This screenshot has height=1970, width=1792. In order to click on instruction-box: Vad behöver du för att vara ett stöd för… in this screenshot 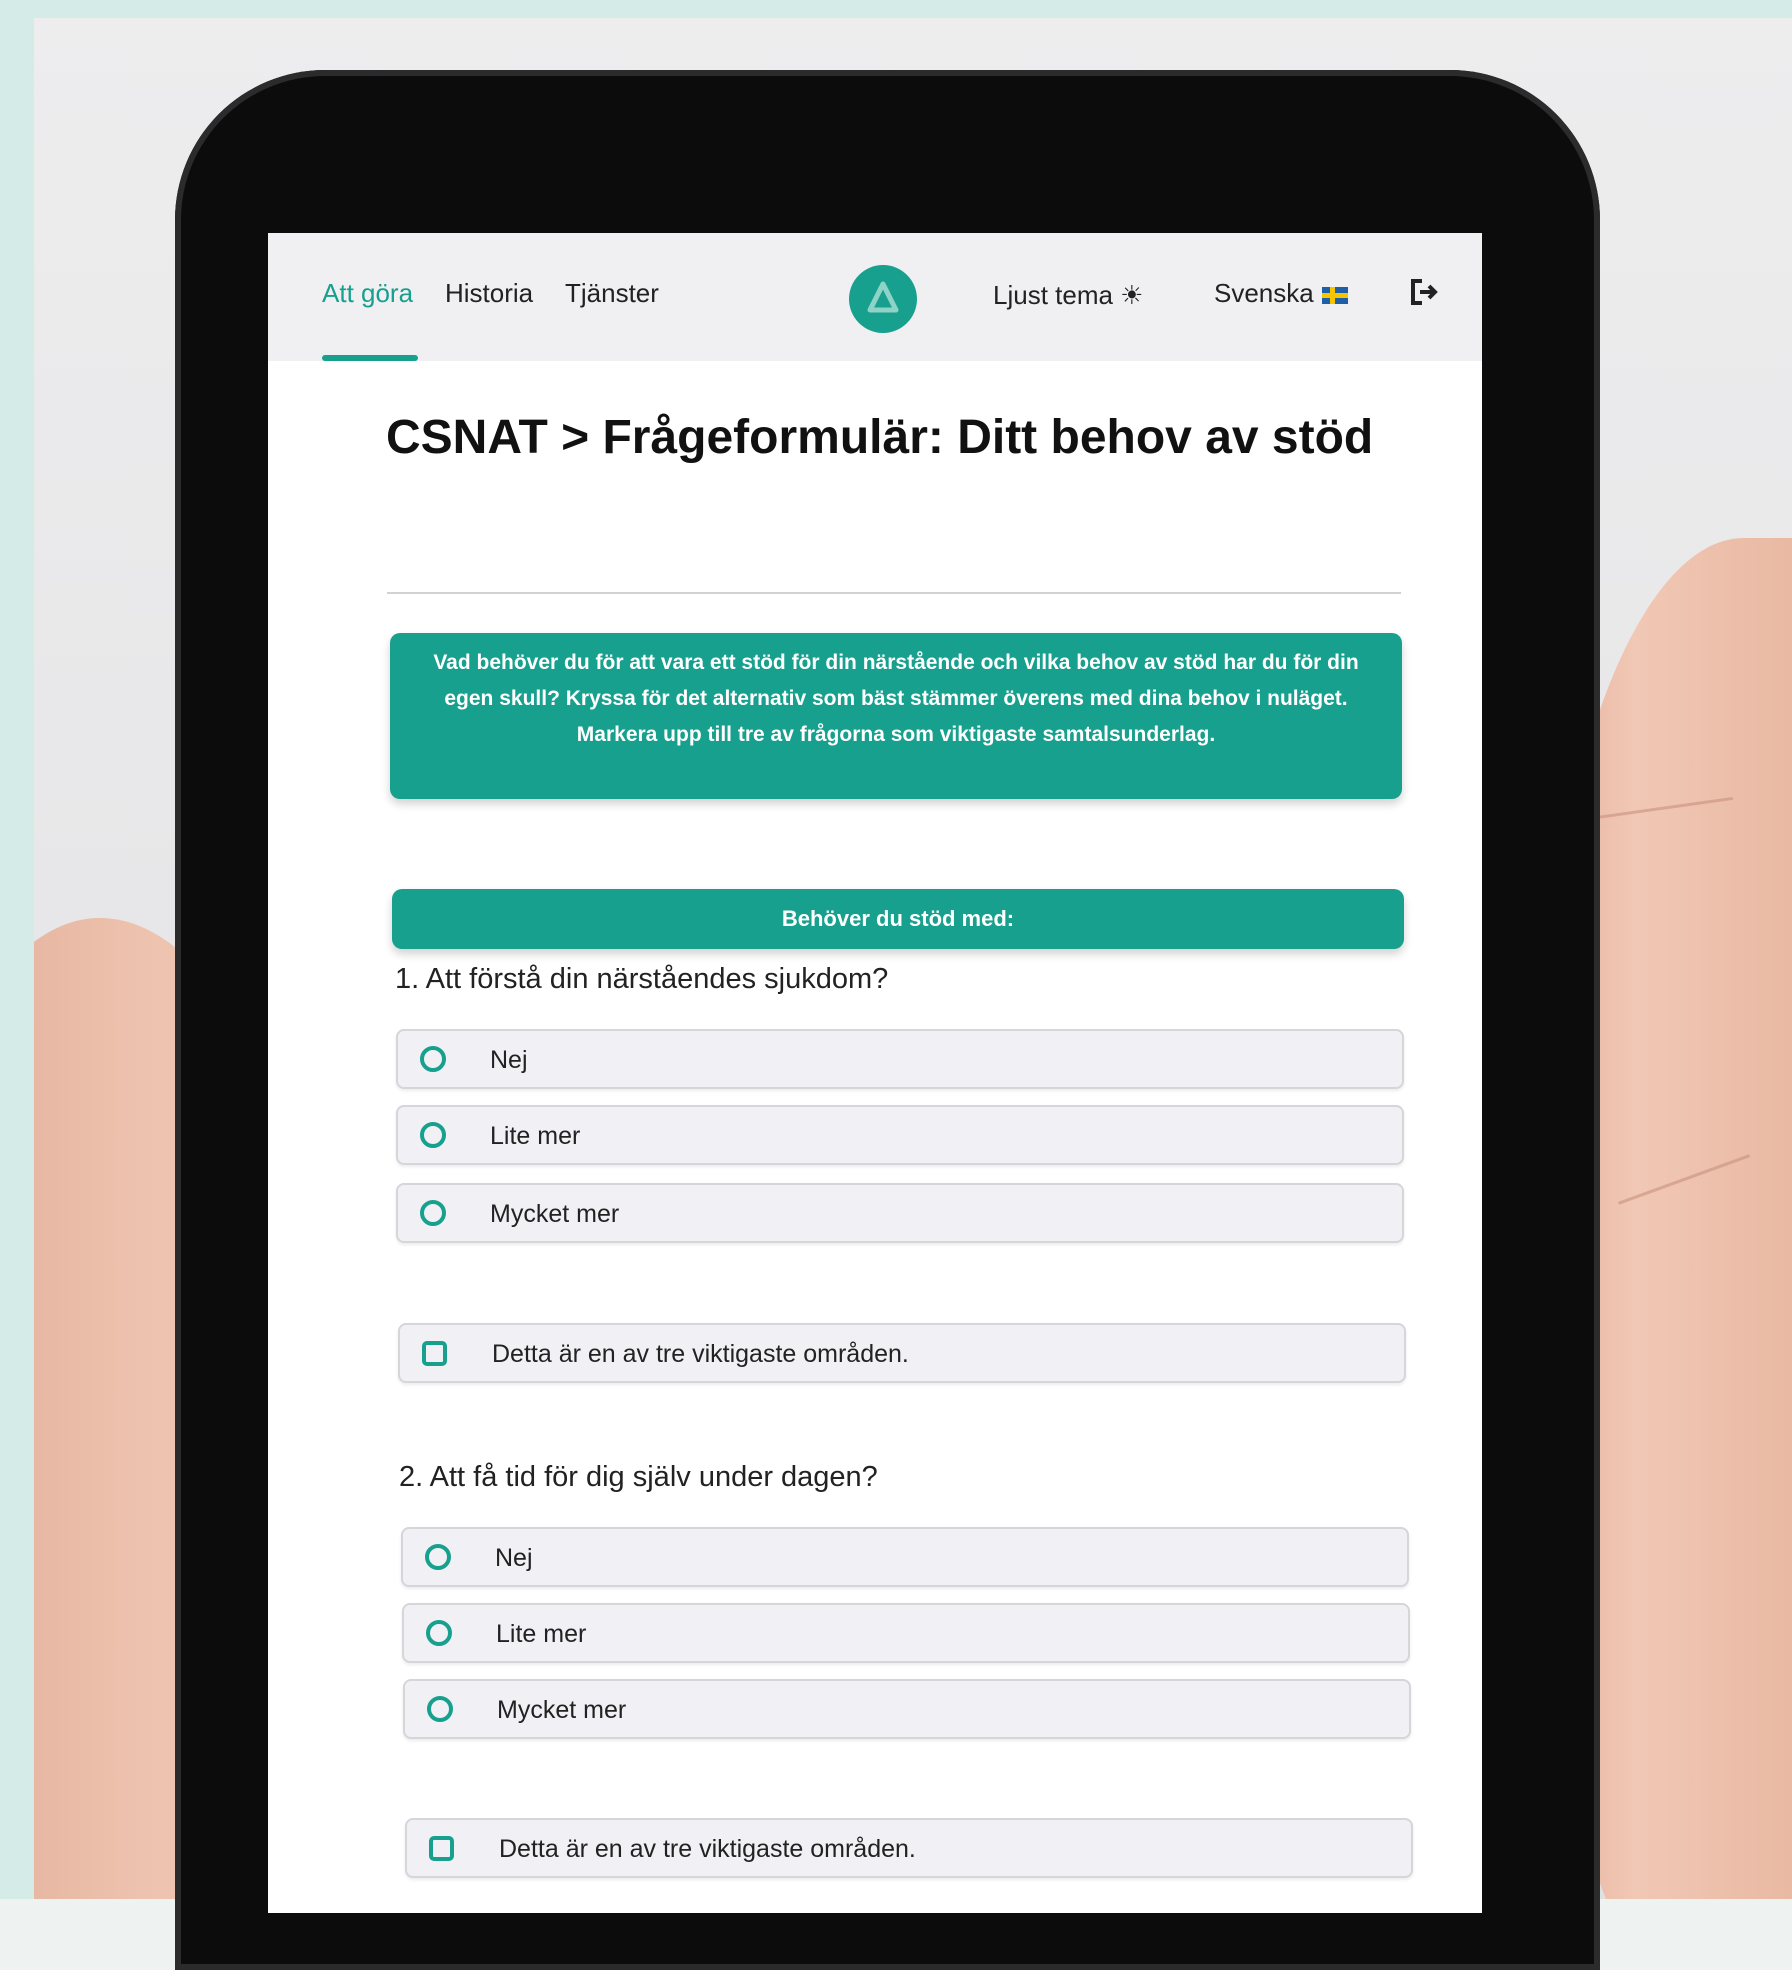, I will do `click(896, 716)`.